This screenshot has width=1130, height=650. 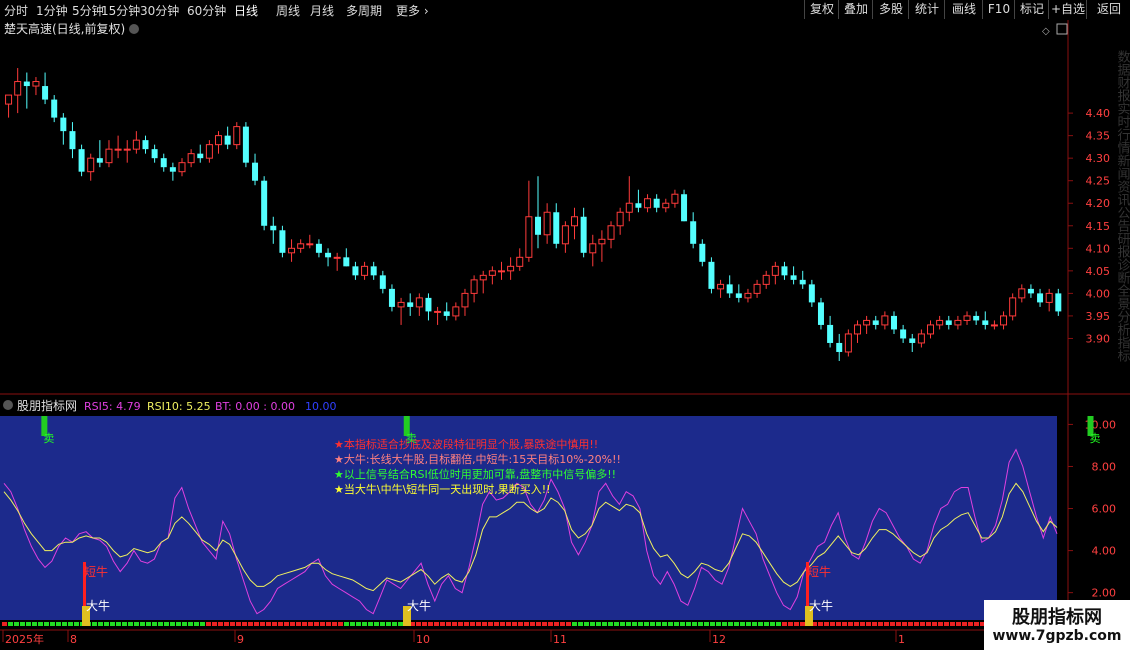 What do you see at coordinates (52, 10) in the screenshot?
I see `period-tab-1: 1分钟` at bounding box center [52, 10].